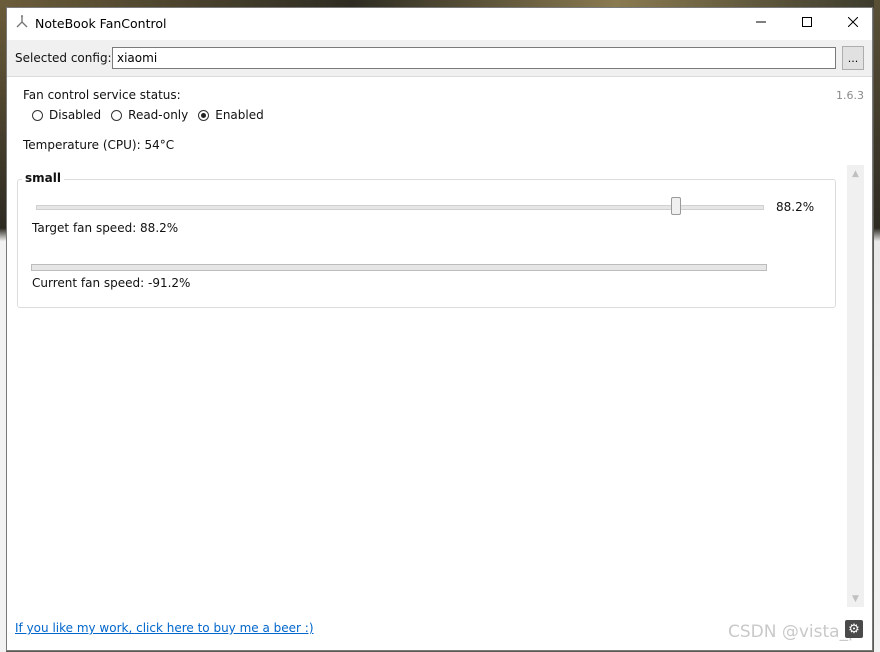 This screenshot has height=652, width=880. What do you see at coordinates (877, 326) in the screenshot?
I see `desktop-background-right` at bounding box center [877, 326].